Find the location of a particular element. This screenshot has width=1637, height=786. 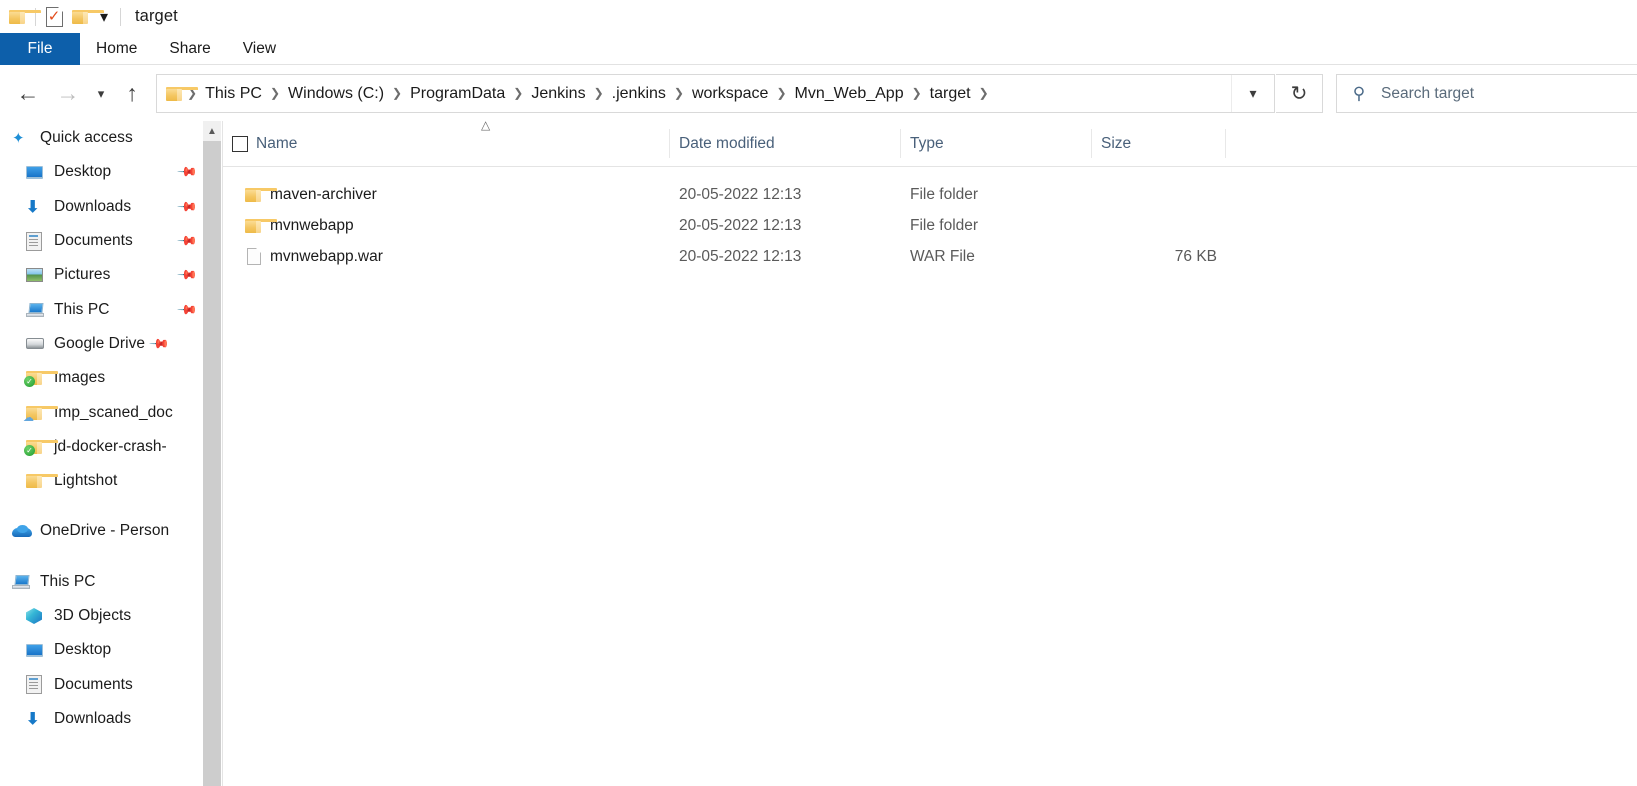

tab-file: File is located at coordinates (40, 49).